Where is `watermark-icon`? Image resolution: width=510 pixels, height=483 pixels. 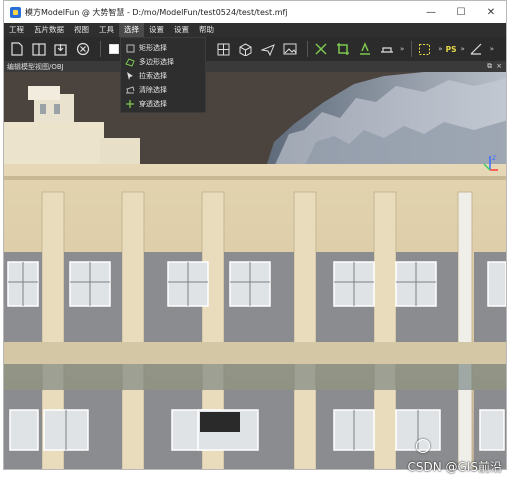 watermark-icon is located at coordinates (423, 446).